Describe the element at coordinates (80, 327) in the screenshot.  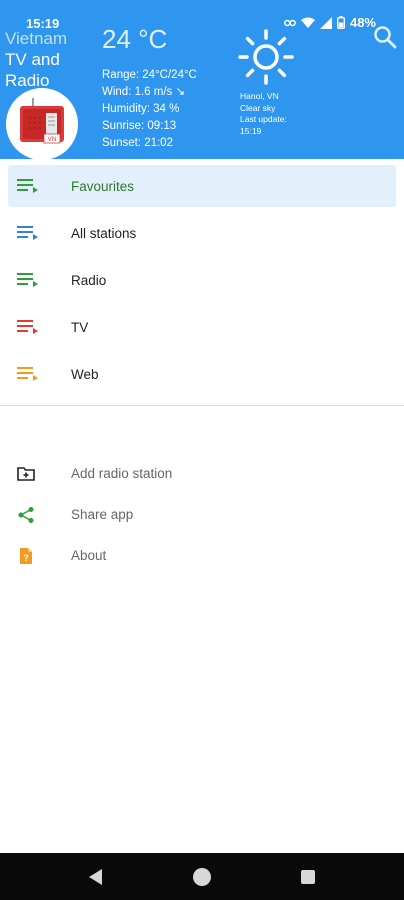
I see `menu-item-label: TV` at that location.